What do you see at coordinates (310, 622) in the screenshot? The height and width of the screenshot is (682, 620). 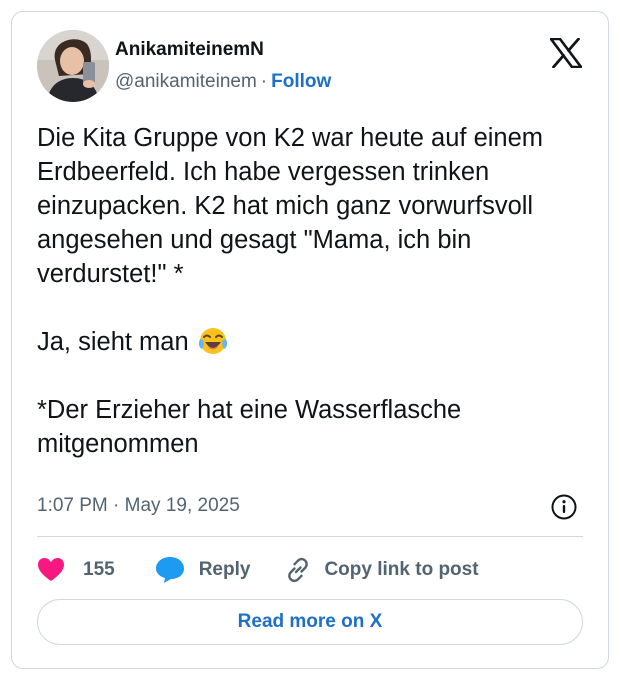 I see `read-more-button: Read more on X` at bounding box center [310, 622].